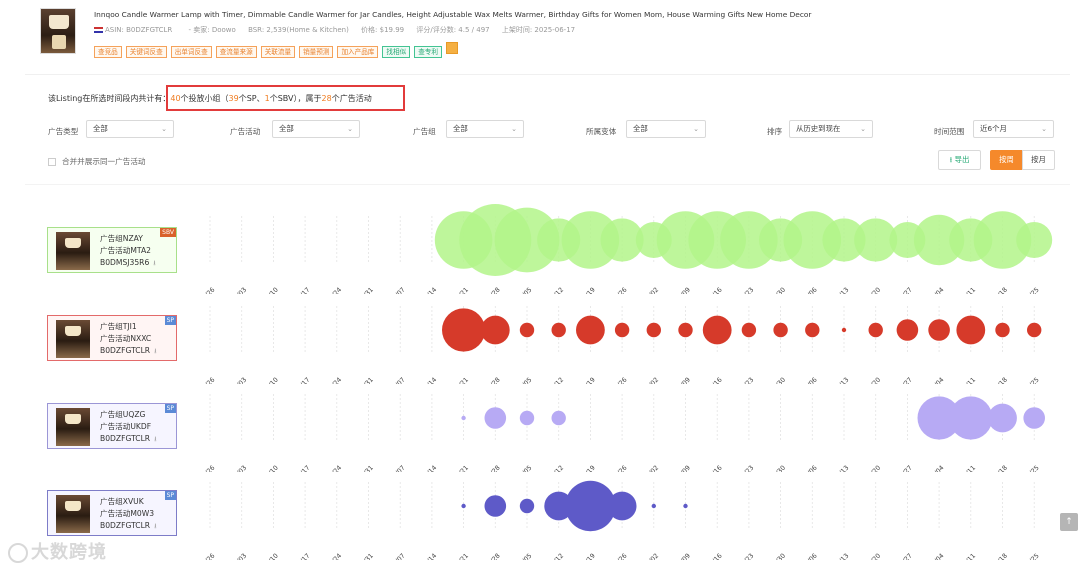 The height and width of the screenshot is (570, 1080). Describe the element at coordinates (326, 556) in the screenshot. I see `date-tick-label: 05/18-05/24` at that location.